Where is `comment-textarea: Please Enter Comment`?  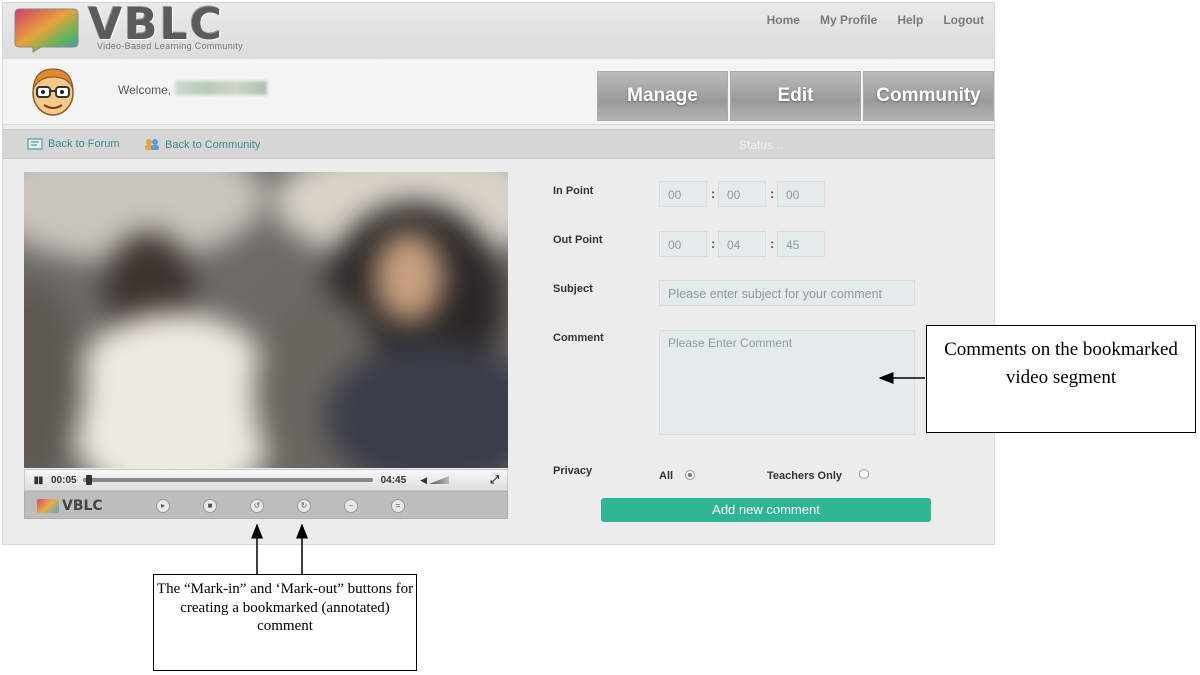
comment-textarea: Please Enter Comment is located at coordinates (787, 382).